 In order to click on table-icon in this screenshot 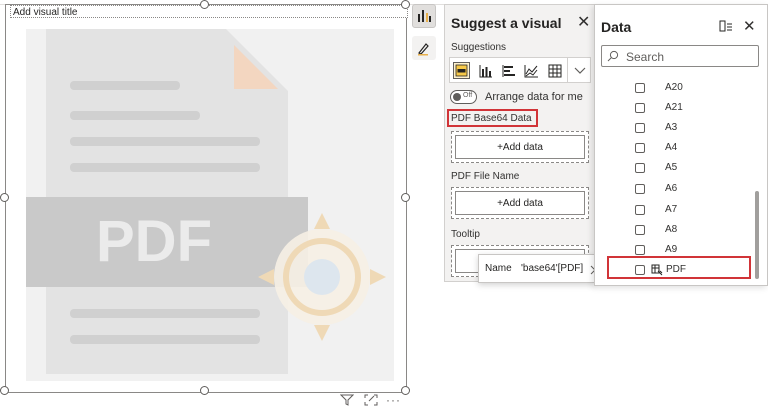, I will do `click(554, 70)`.